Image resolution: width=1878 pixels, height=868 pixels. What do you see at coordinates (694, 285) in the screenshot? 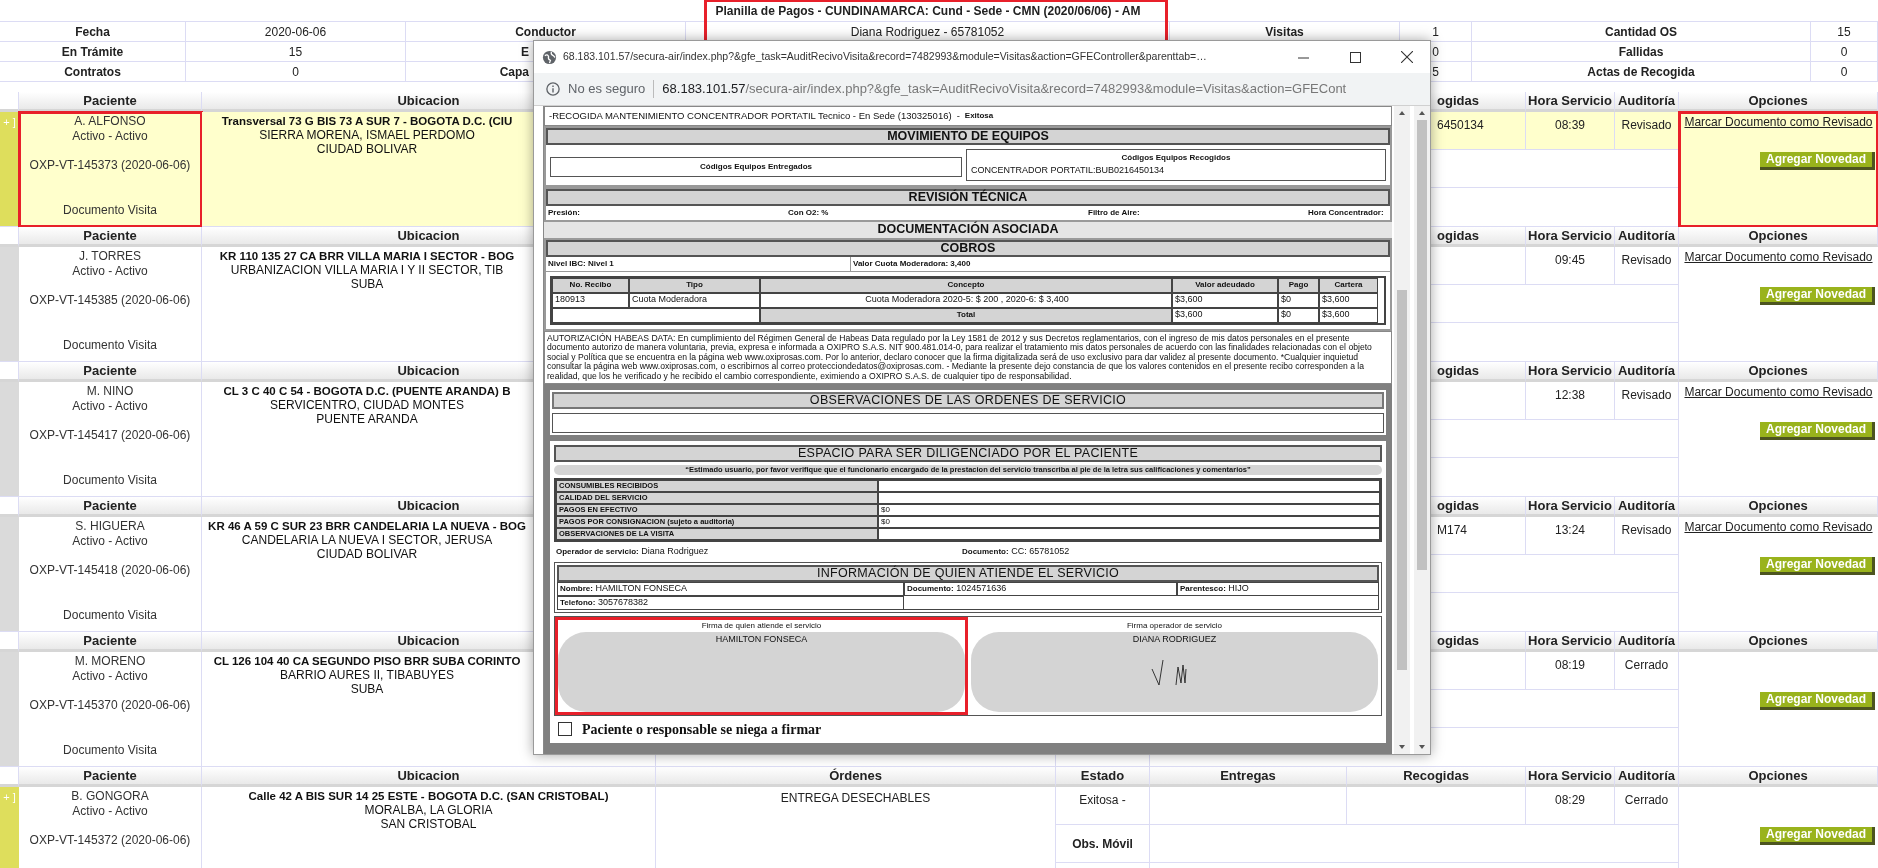
I see `column-header: Tipo` at bounding box center [694, 285].